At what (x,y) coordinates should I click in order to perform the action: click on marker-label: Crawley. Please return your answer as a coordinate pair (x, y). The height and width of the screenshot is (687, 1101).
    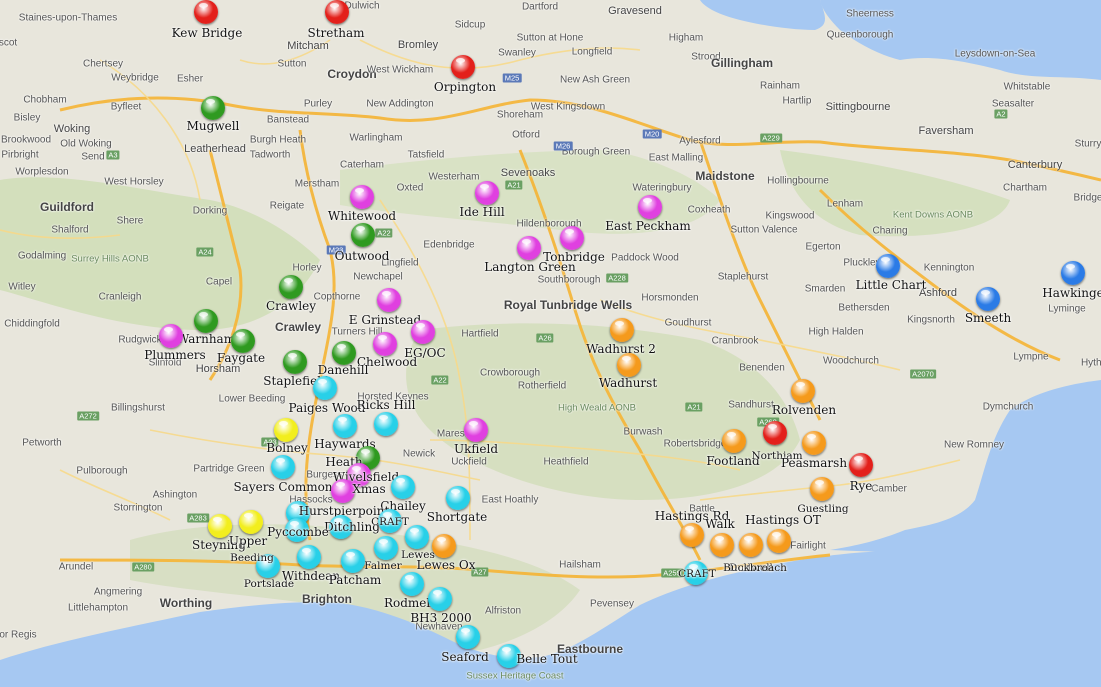
    Looking at the image, I should click on (291, 306).